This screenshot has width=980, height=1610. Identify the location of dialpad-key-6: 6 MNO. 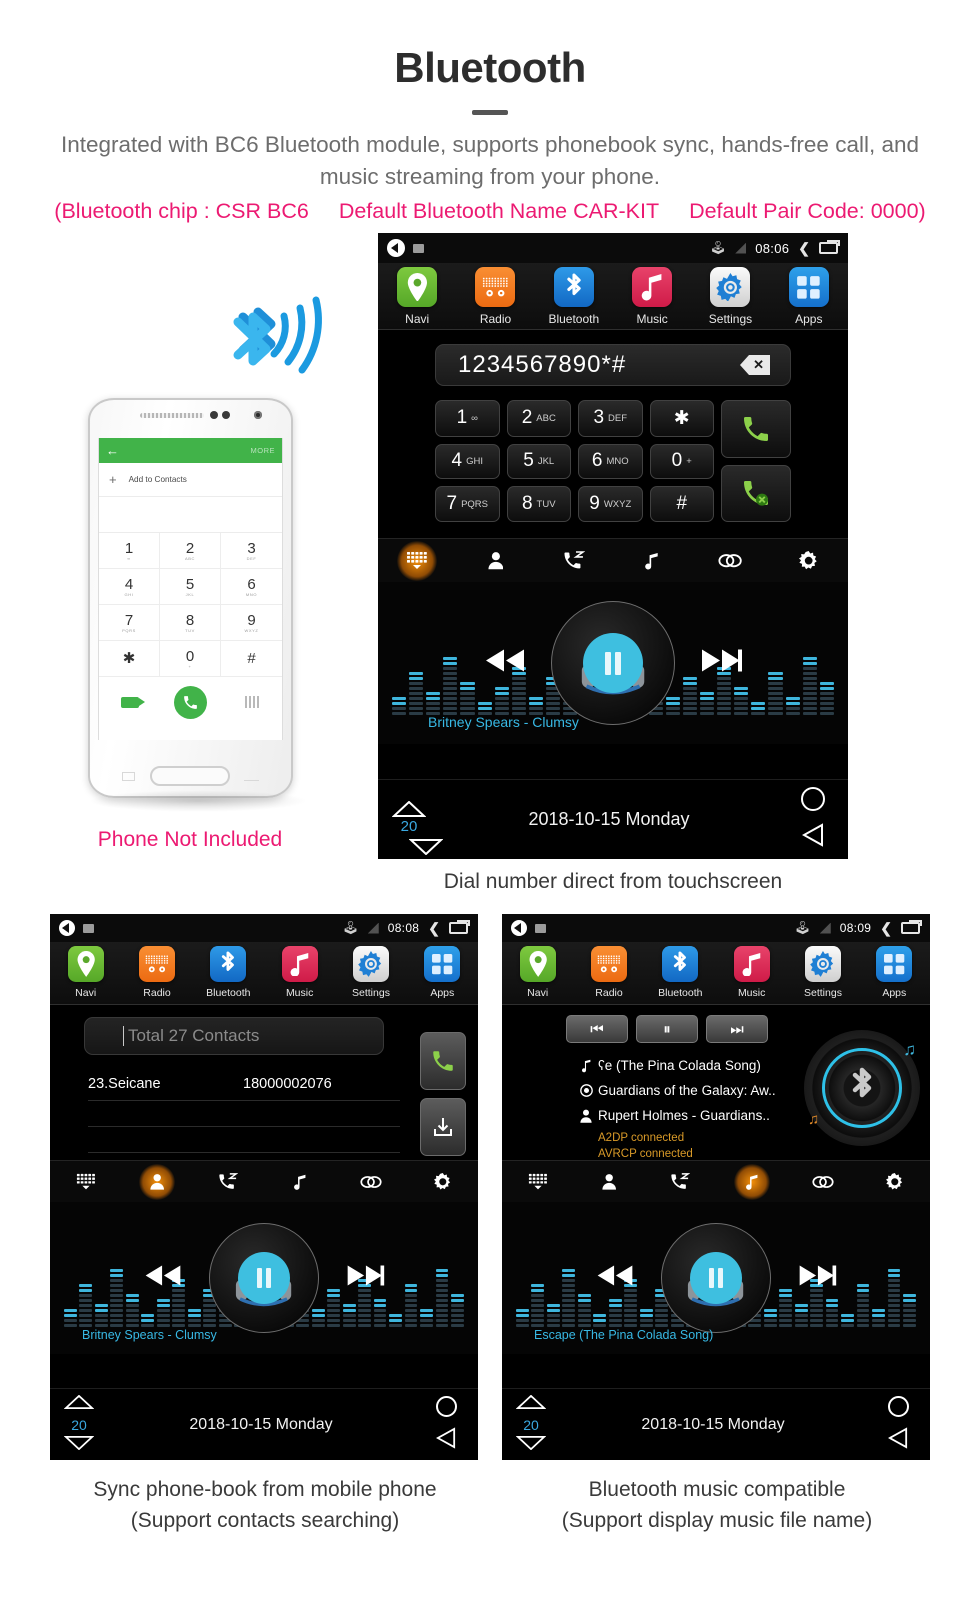
(610, 461).